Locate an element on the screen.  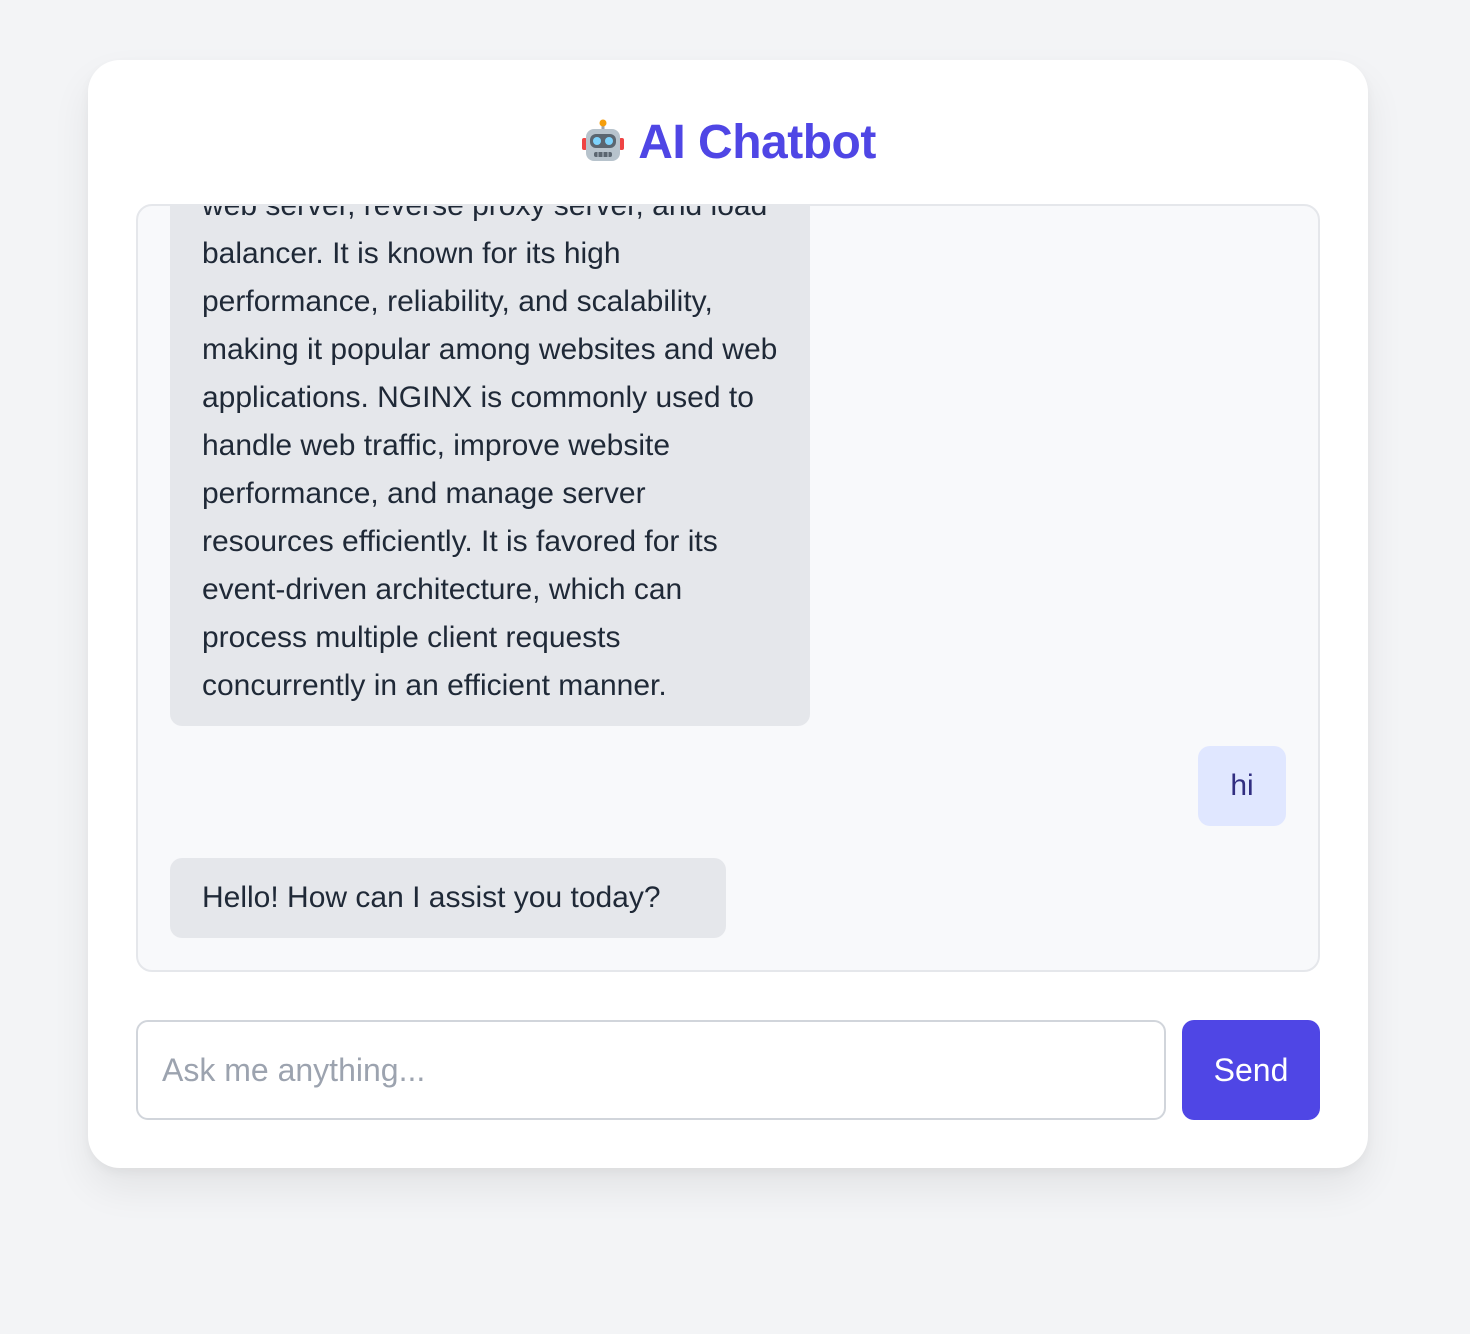
robot-icon is located at coordinates (603, 140).